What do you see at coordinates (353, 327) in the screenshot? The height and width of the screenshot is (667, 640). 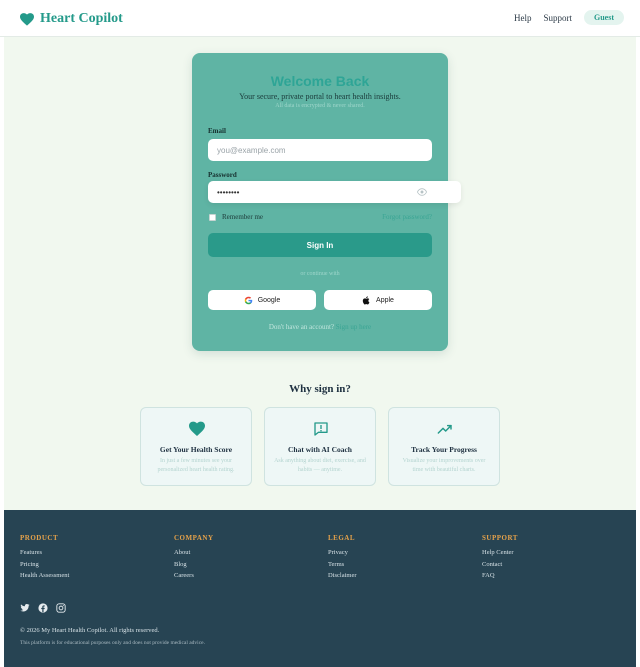 I see `sign-up-link: Sign up here` at bounding box center [353, 327].